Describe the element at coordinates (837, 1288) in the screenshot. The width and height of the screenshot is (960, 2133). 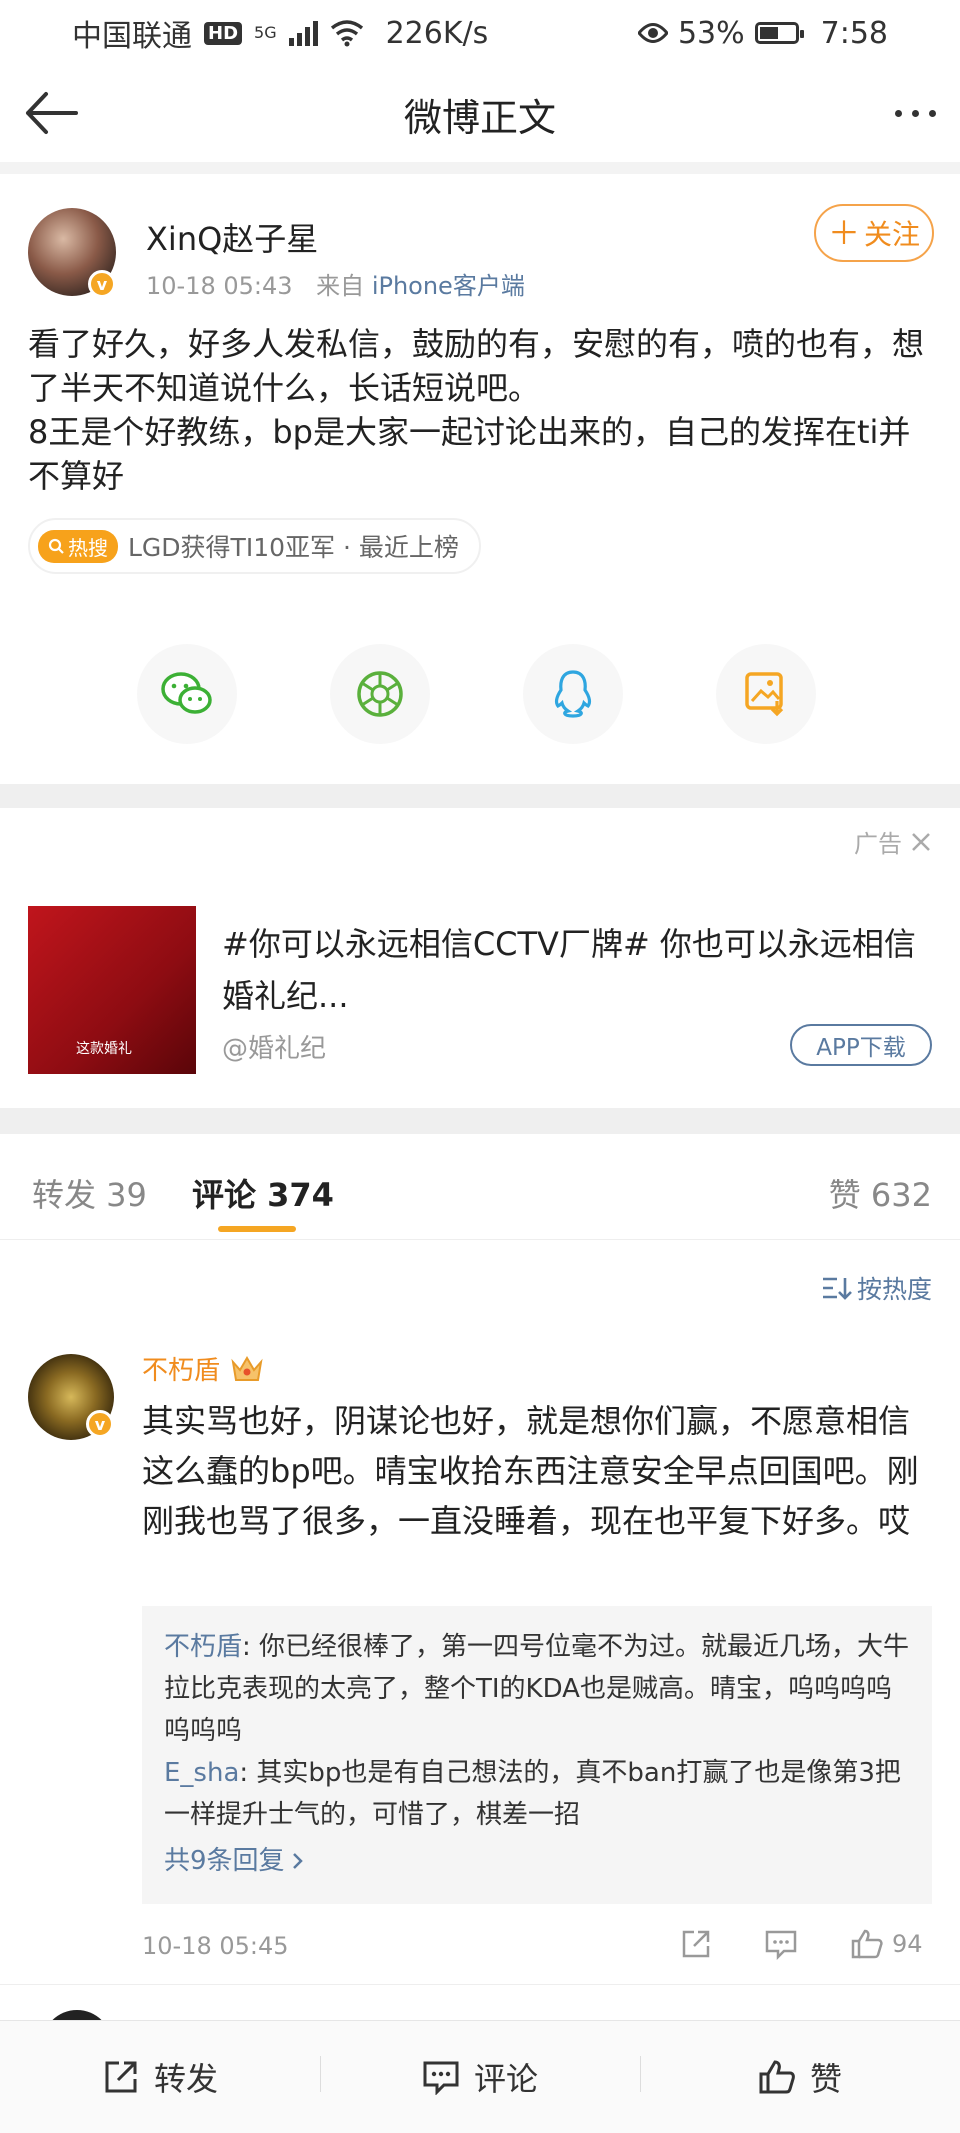
I see `sort-icon` at that location.